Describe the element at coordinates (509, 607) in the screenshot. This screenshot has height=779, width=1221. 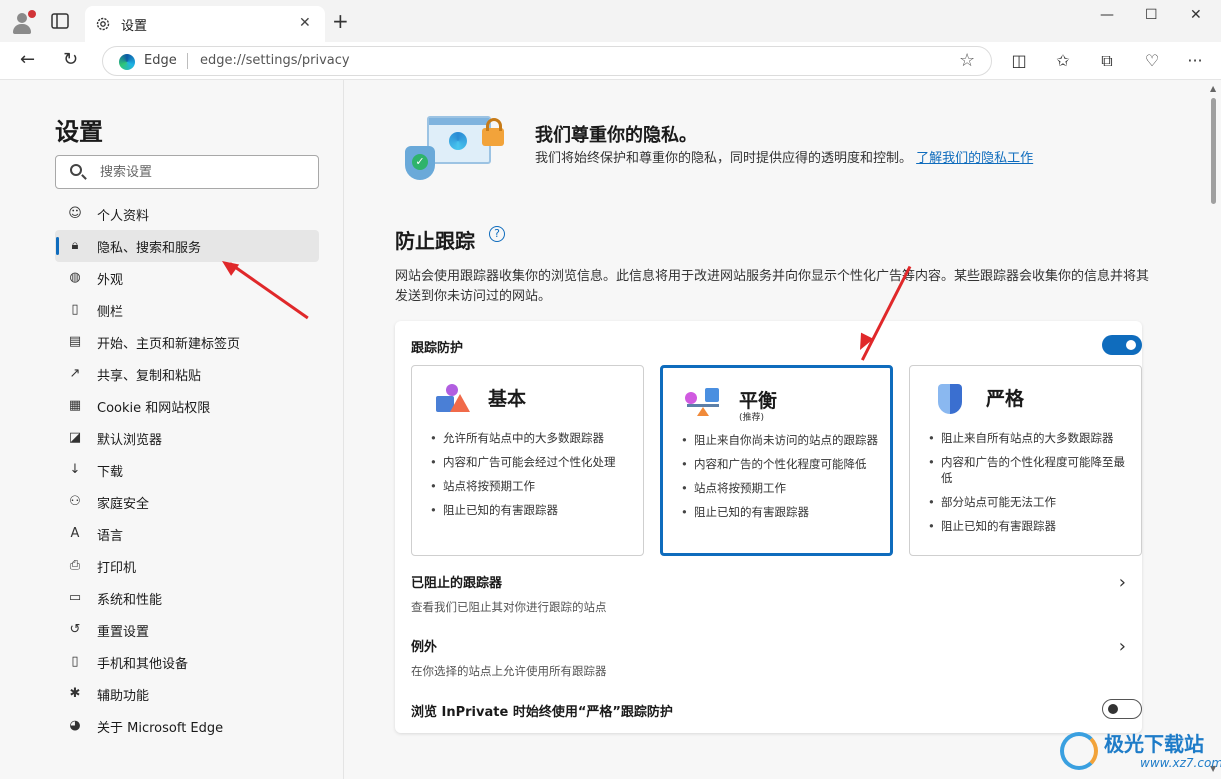
I see `row-description: 查看我们已阻止其对你进行跟踪的站点` at that location.